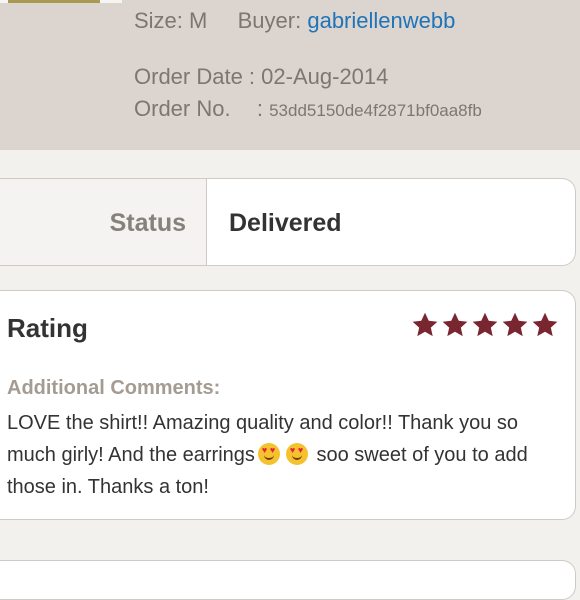 This screenshot has height=600, width=580. Describe the element at coordinates (158, 20) in the screenshot. I see `size-label: Size:` at that location.